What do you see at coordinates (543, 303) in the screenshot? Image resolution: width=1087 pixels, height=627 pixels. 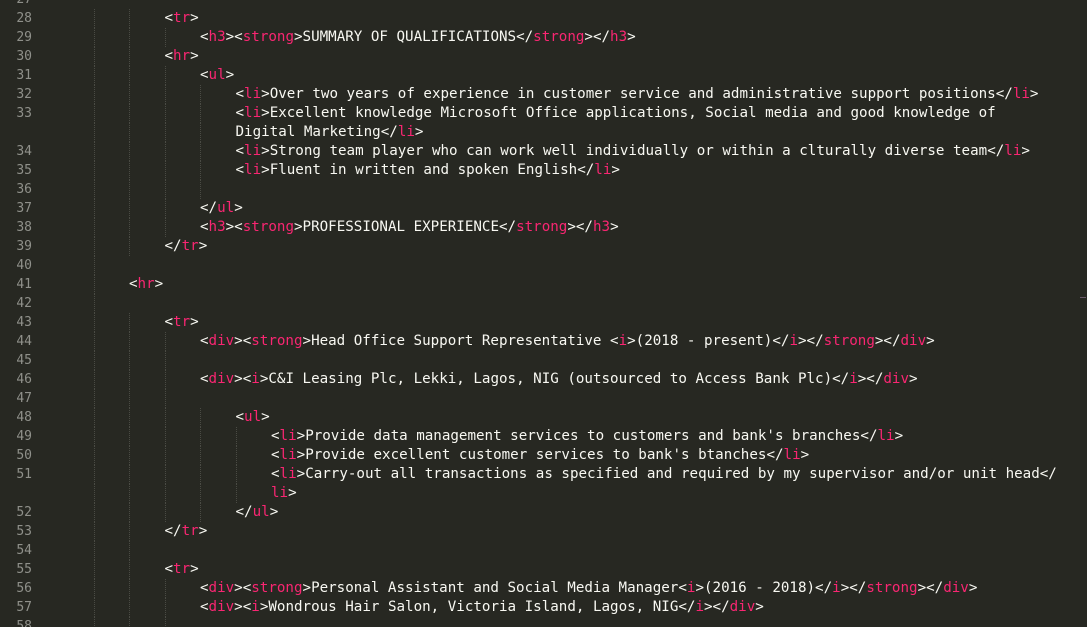 I see `code-line: 42` at bounding box center [543, 303].